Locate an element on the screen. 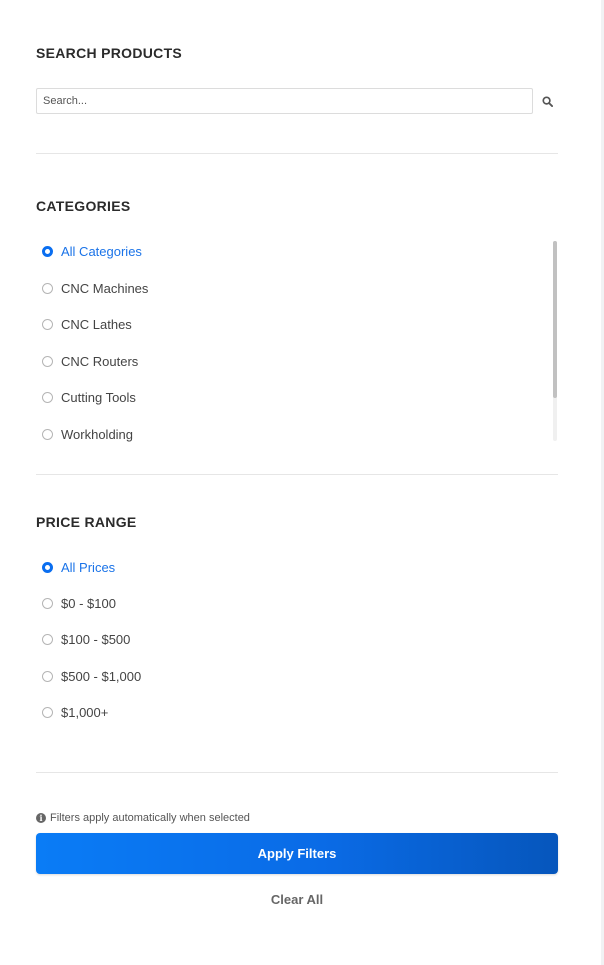 The height and width of the screenshot is (965, 604). price-option-100-500: $100 - $500 is located at coordinates (86, 639).